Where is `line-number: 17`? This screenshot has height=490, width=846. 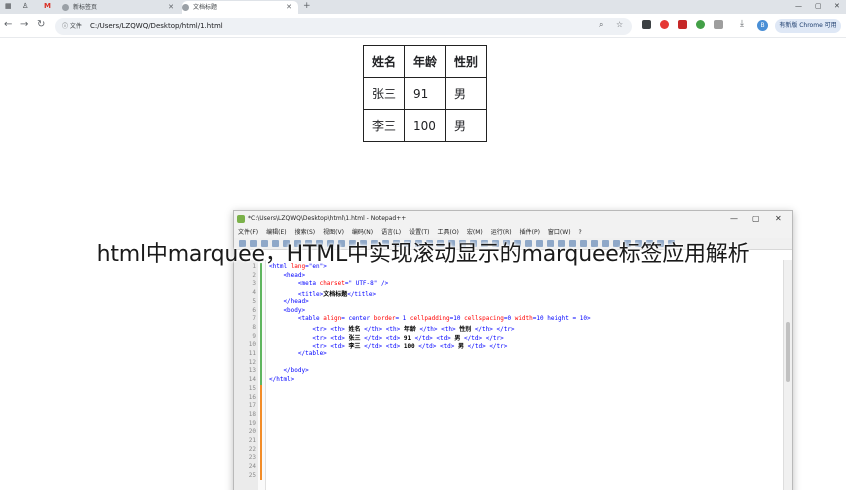 line-number: 17 is located at coordinates (252, 406).